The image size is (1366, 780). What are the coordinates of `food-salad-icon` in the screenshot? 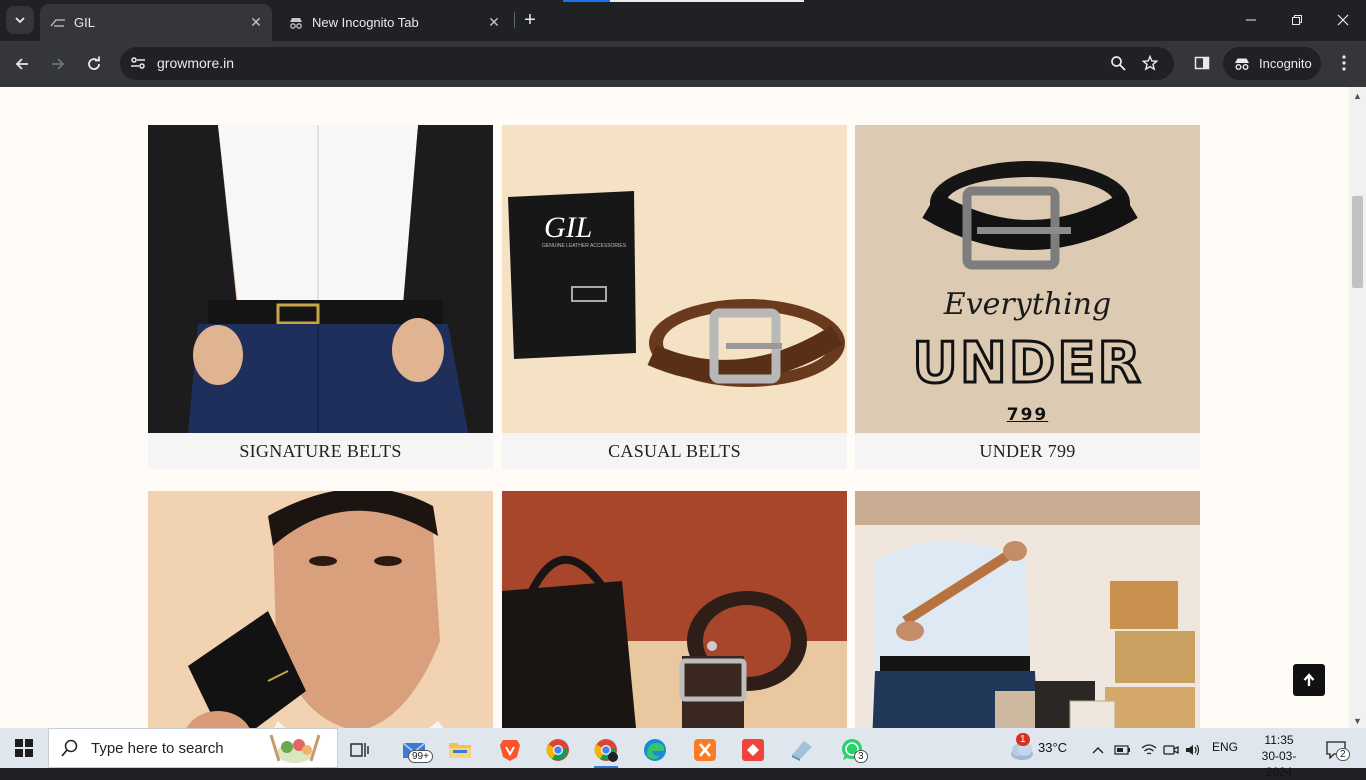 It's located at (295, 751).